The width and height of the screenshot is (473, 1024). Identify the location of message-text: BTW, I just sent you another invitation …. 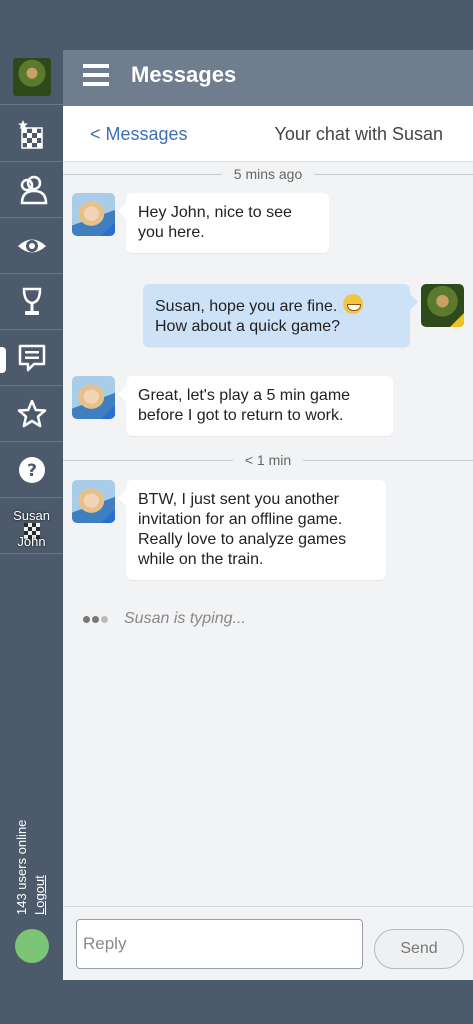
(242, 529).